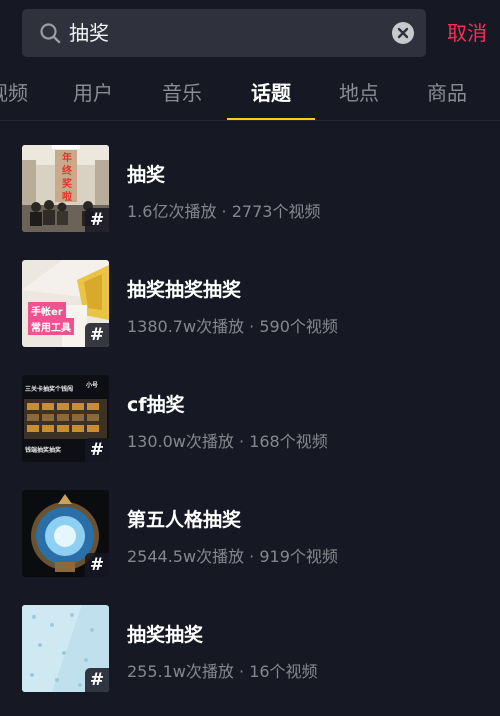 Image resolution: width=500 pixels, height=716 pixels. What do you see at coordinates (250, 191) in the screenshot?
I see `topic-result-item: 年 终 奖 啦 # 抽奖 1.6亿次播放 · 2773个视频` at bounding box center [250, 191].